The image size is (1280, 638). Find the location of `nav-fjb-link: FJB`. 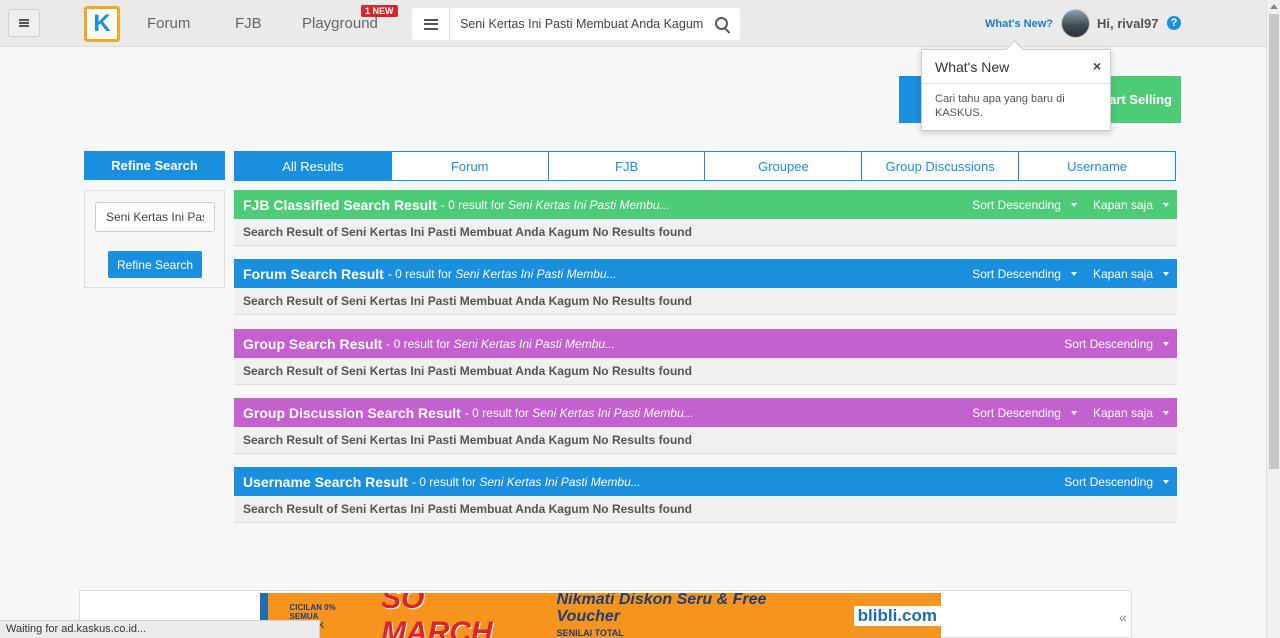

nav-fjb-link: FJB is located at coordinates (248, 23).